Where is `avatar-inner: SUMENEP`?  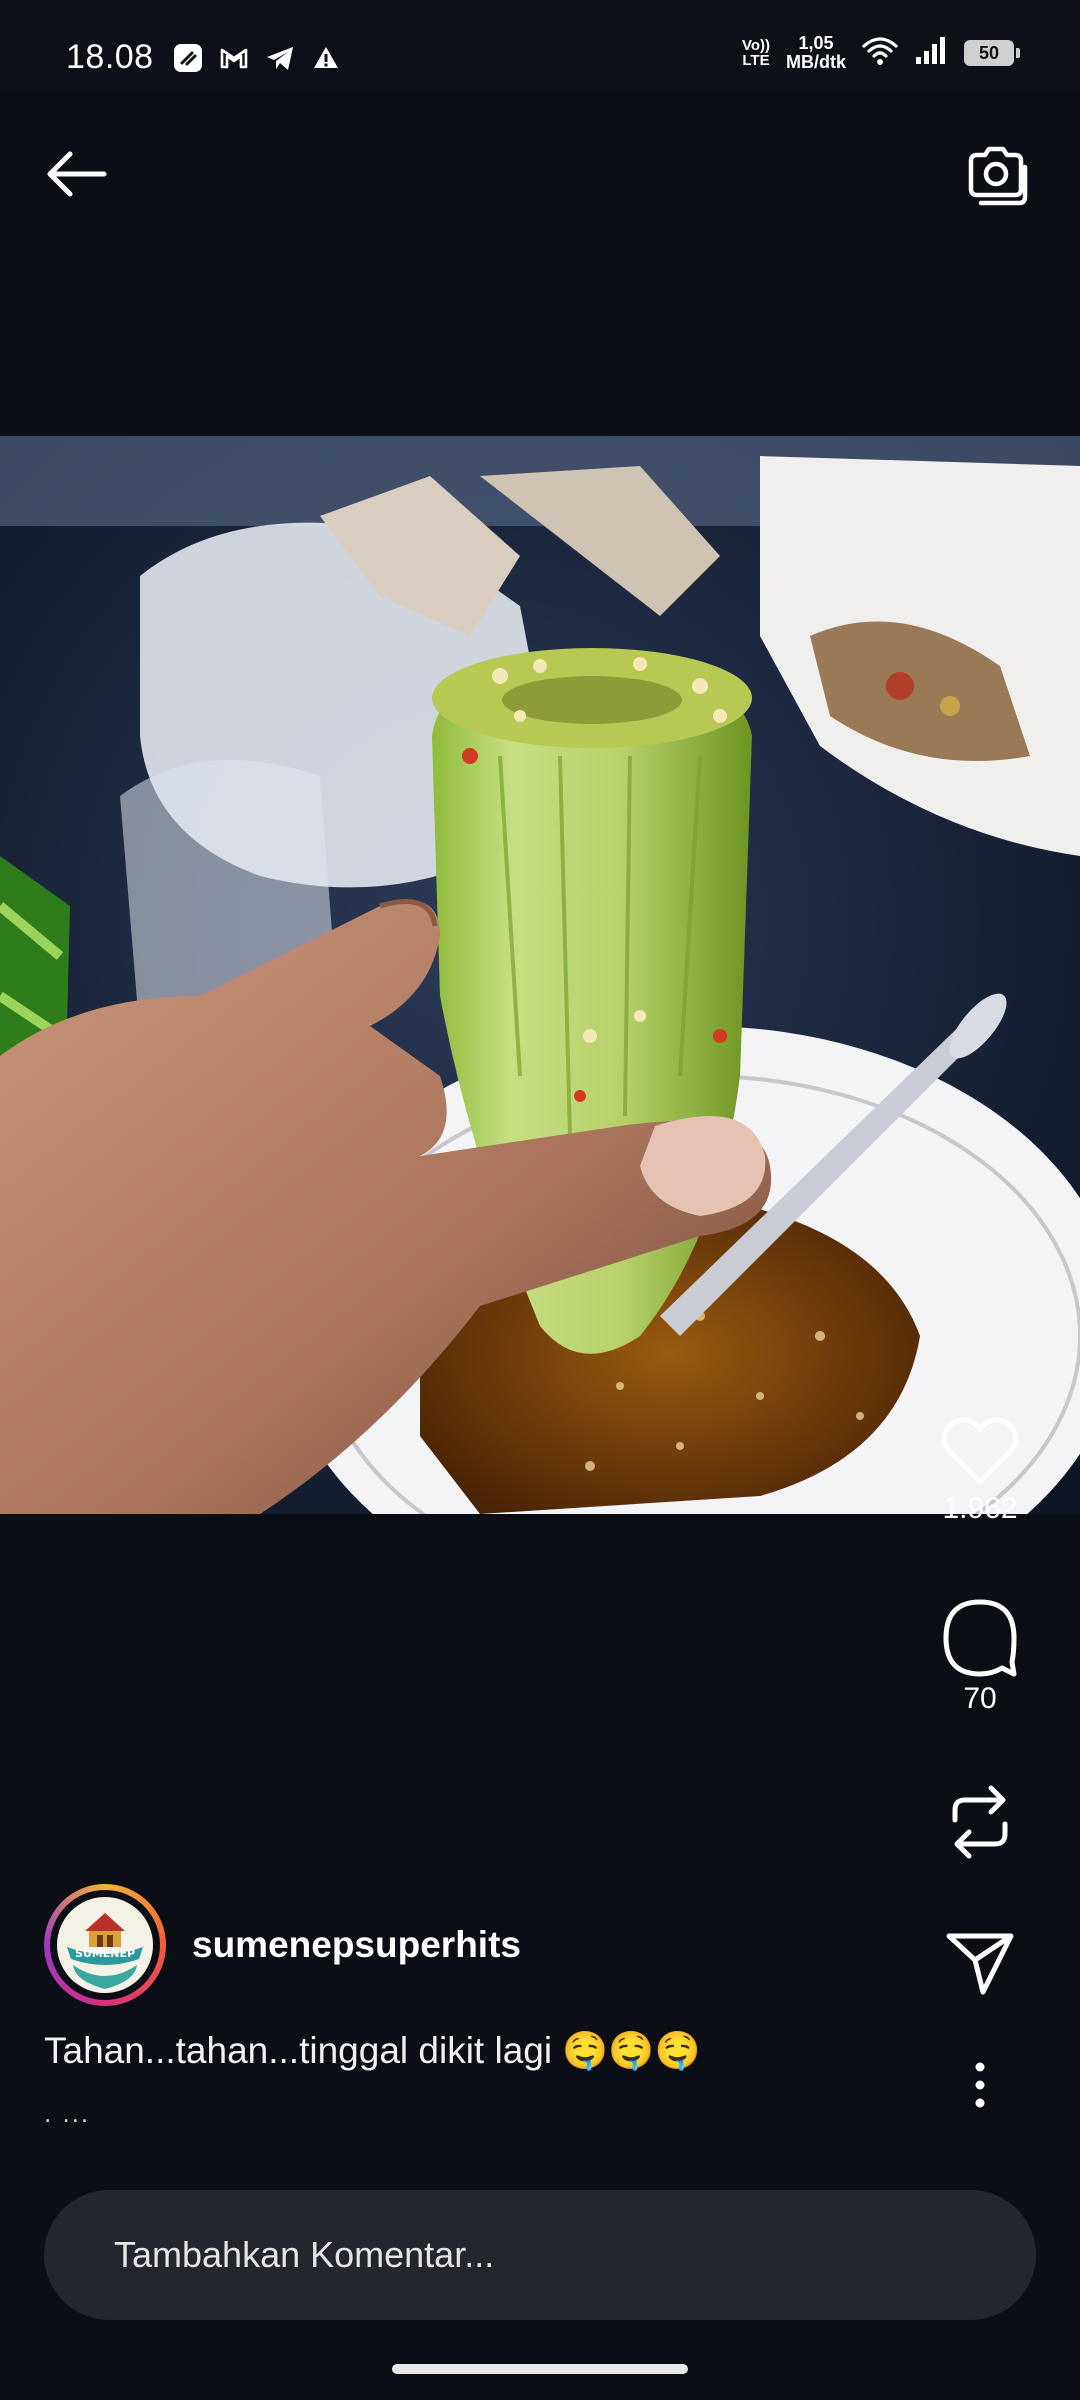 avatar-inner: SUMENEP is located at coordinates (105, 1945).